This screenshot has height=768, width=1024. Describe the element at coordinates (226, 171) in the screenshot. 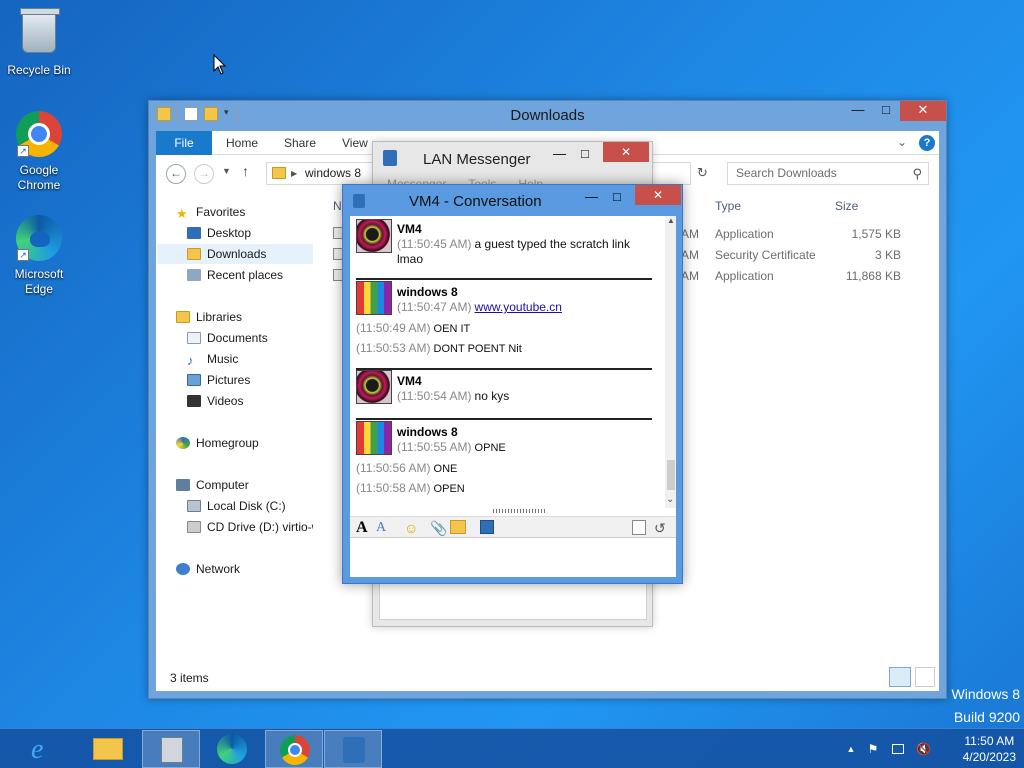

I see `recent-locations-icon: ▼` at that location.